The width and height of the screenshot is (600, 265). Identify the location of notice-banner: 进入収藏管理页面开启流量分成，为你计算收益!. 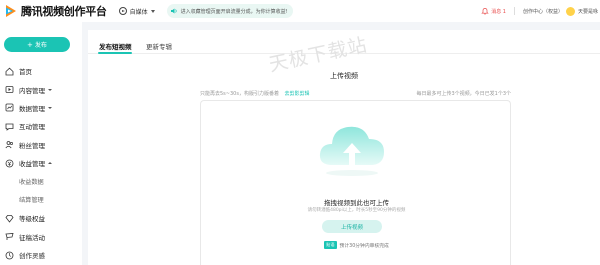
(229, 11).